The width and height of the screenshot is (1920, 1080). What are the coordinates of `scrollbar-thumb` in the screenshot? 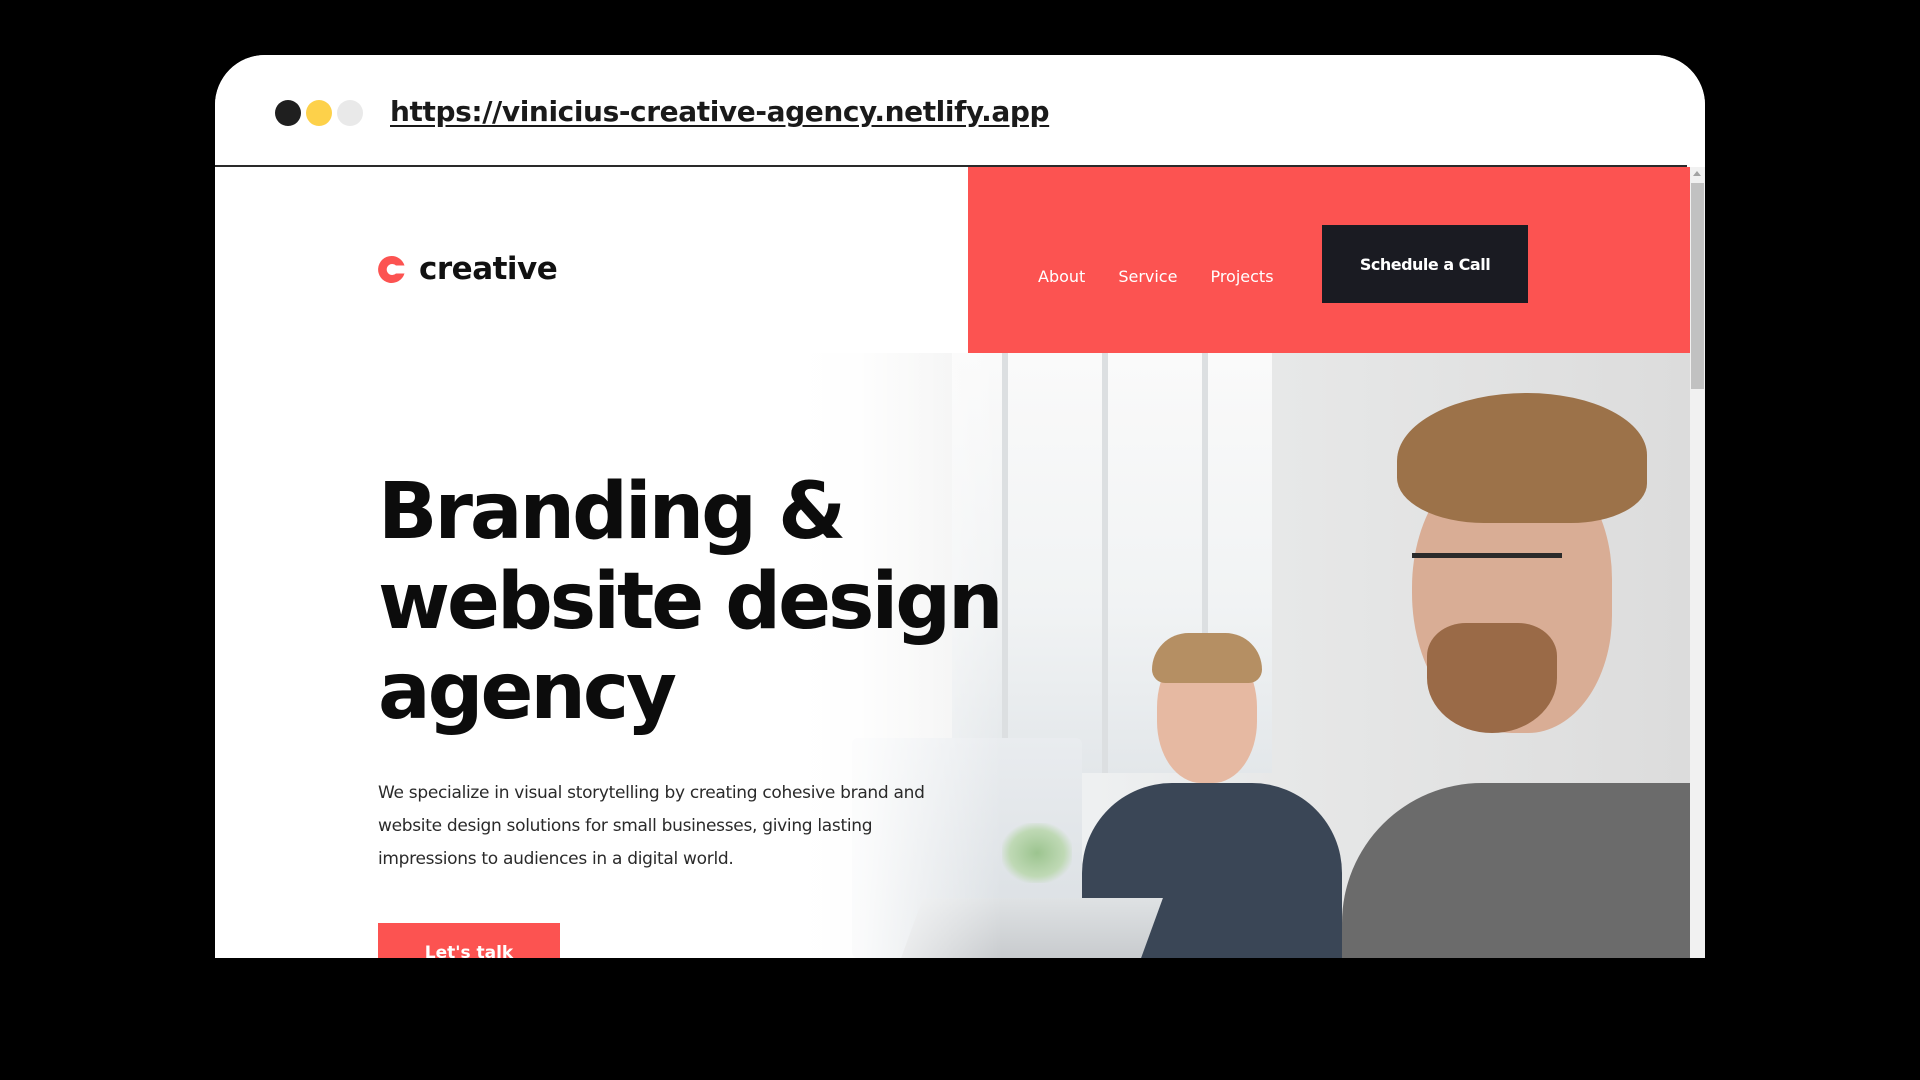 It's located at (1697, 286).